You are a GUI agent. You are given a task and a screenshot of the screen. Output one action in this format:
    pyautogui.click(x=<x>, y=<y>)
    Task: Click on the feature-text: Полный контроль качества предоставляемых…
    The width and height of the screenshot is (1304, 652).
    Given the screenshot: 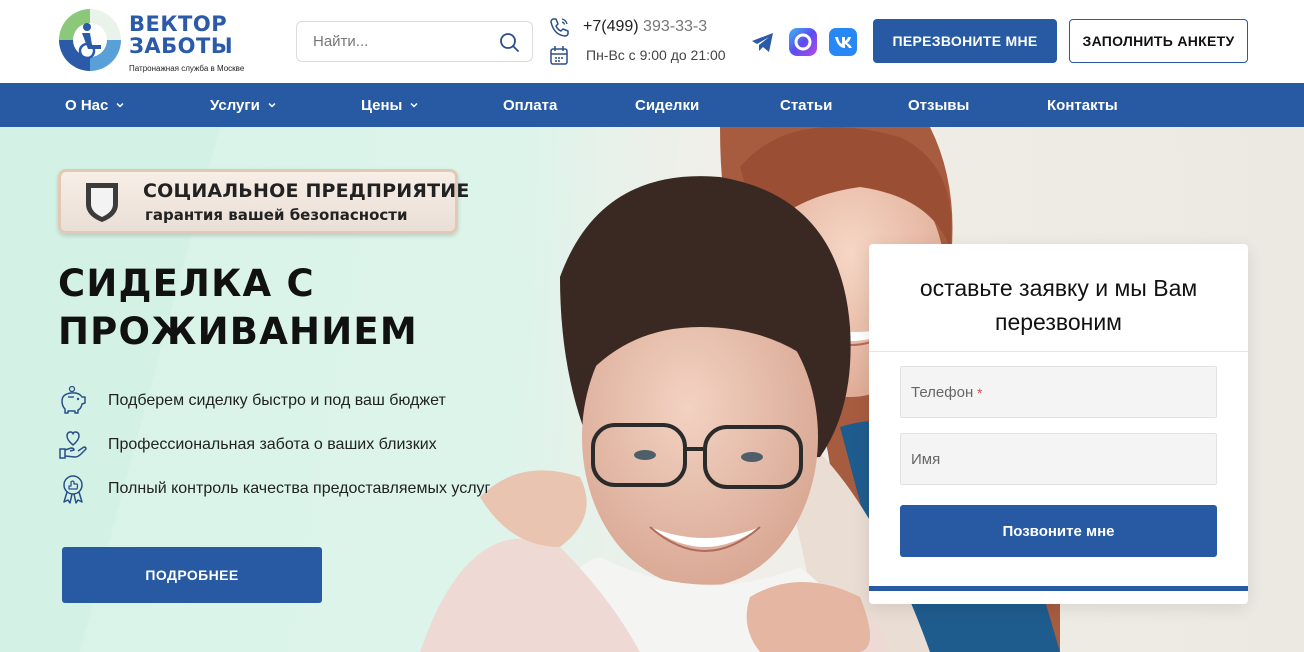 What is the action you would take?
    pyautogui.click(x=299, y=488)
    